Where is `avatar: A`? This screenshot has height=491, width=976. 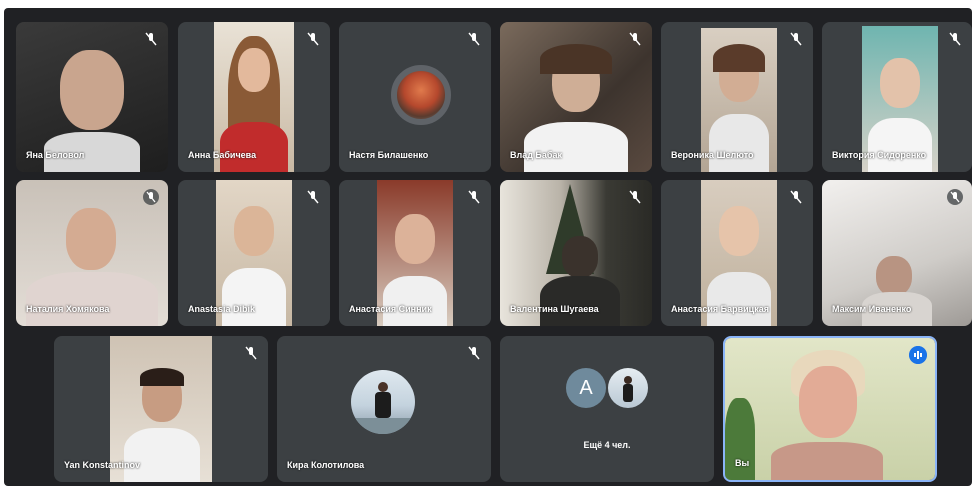
avatar: A is located at coordinates (586, 388).